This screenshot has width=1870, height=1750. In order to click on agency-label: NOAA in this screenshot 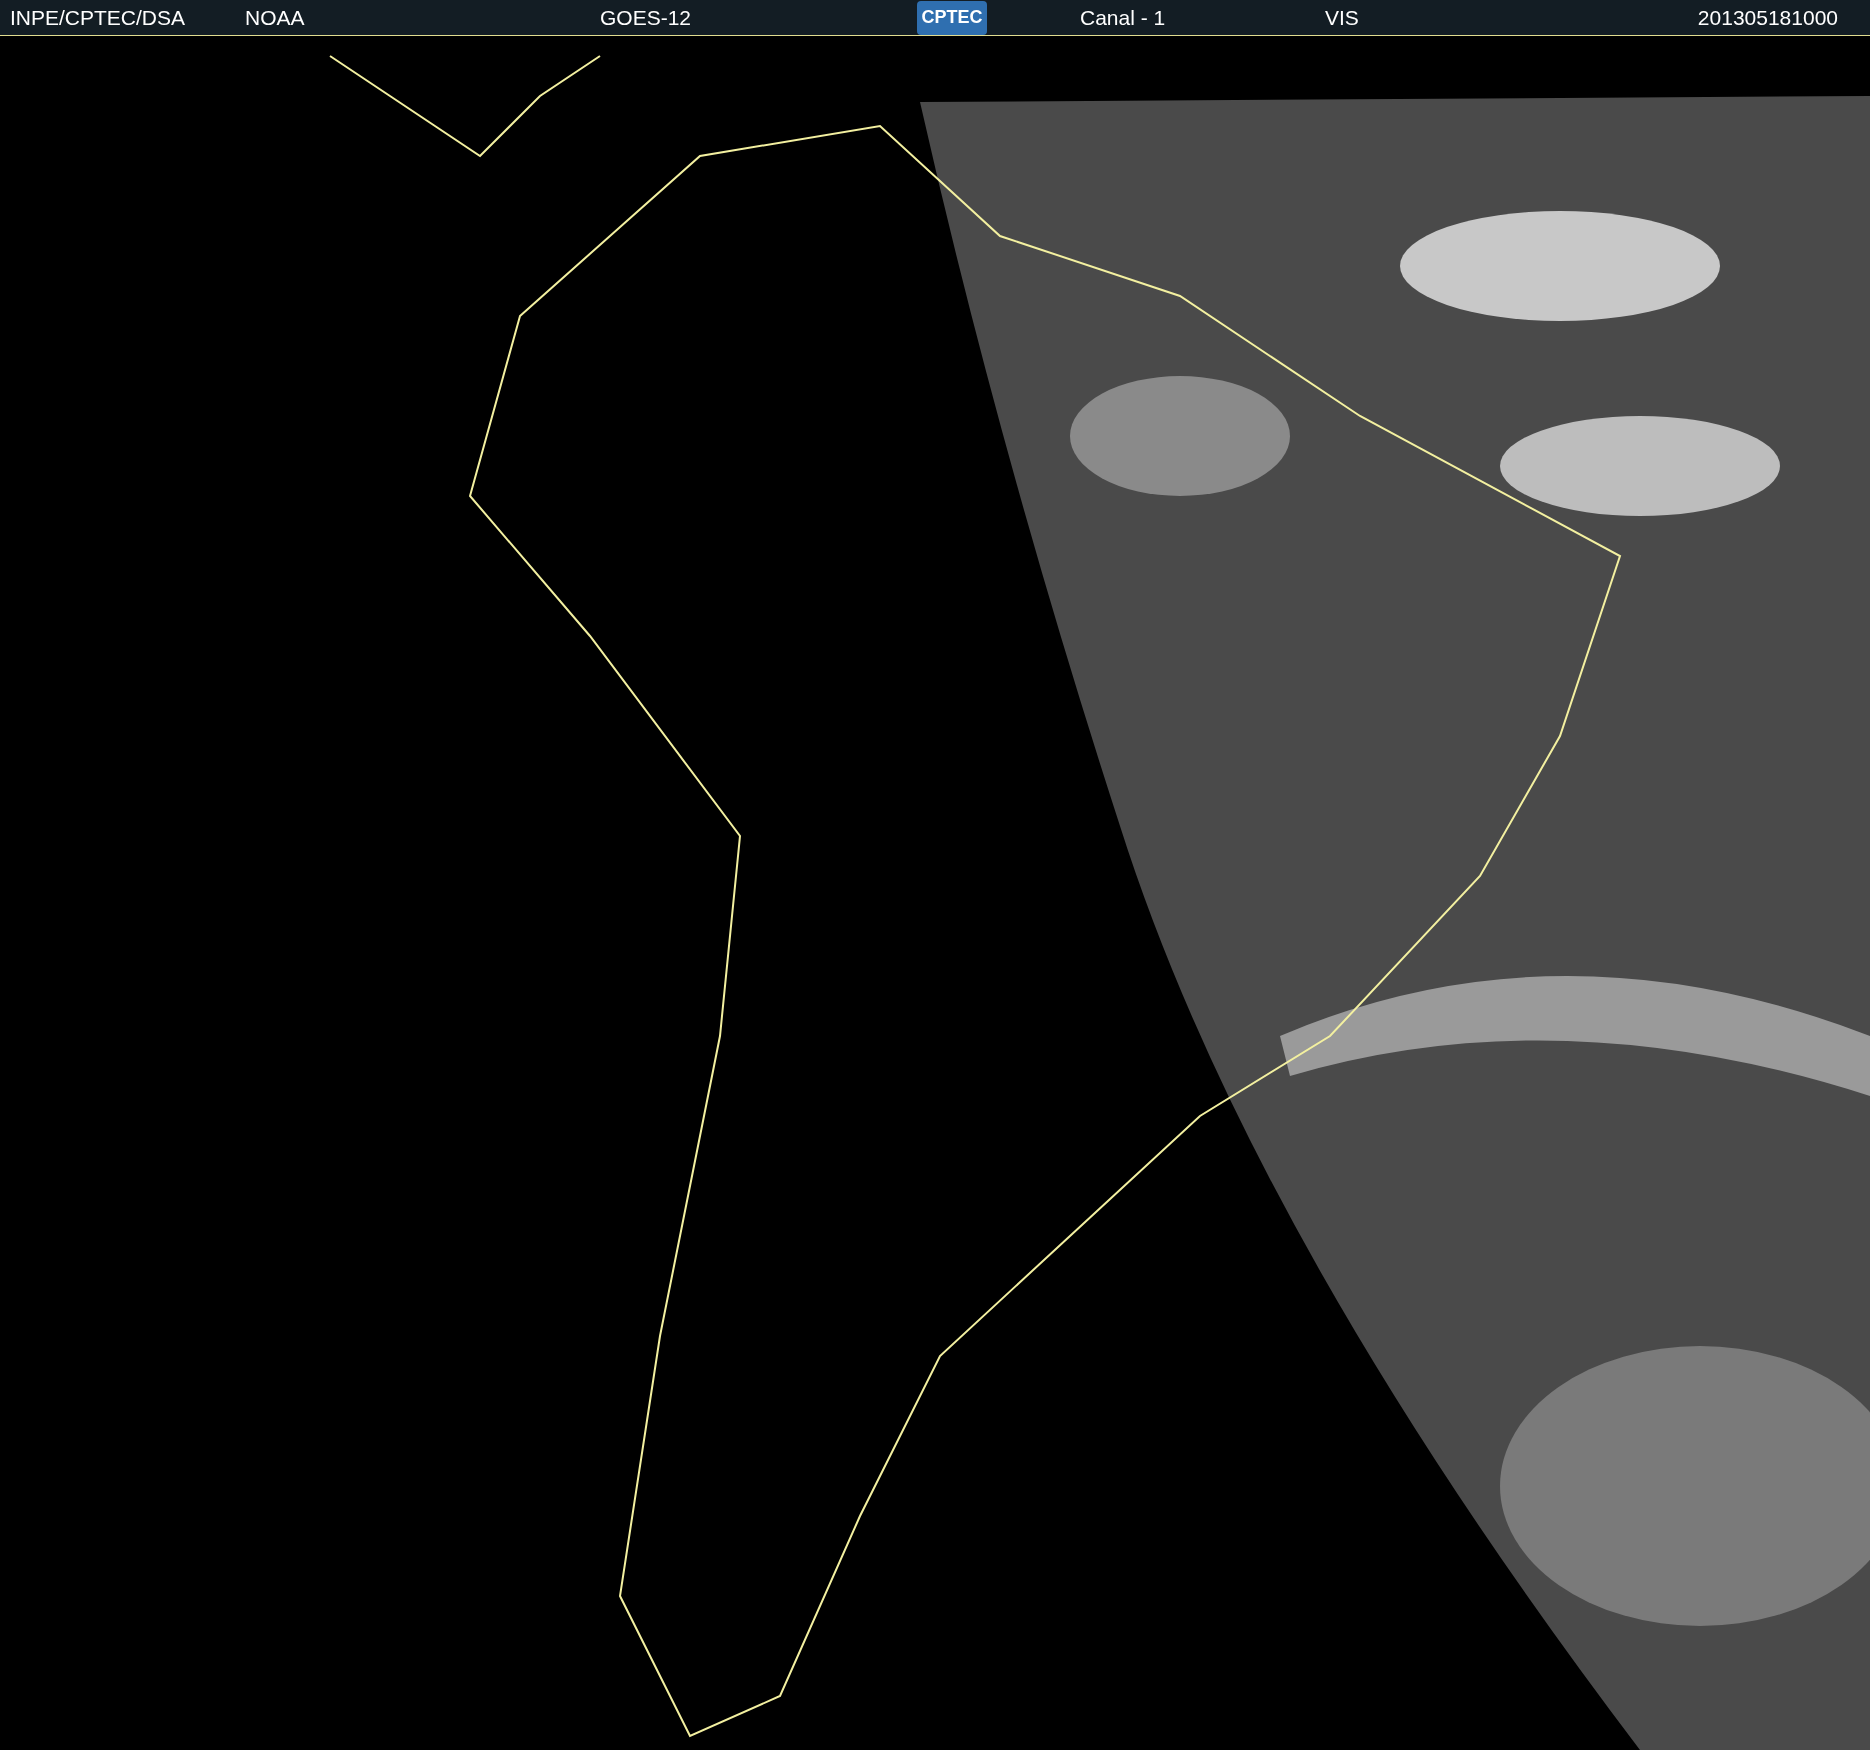, I will do `click(275, 17)`.